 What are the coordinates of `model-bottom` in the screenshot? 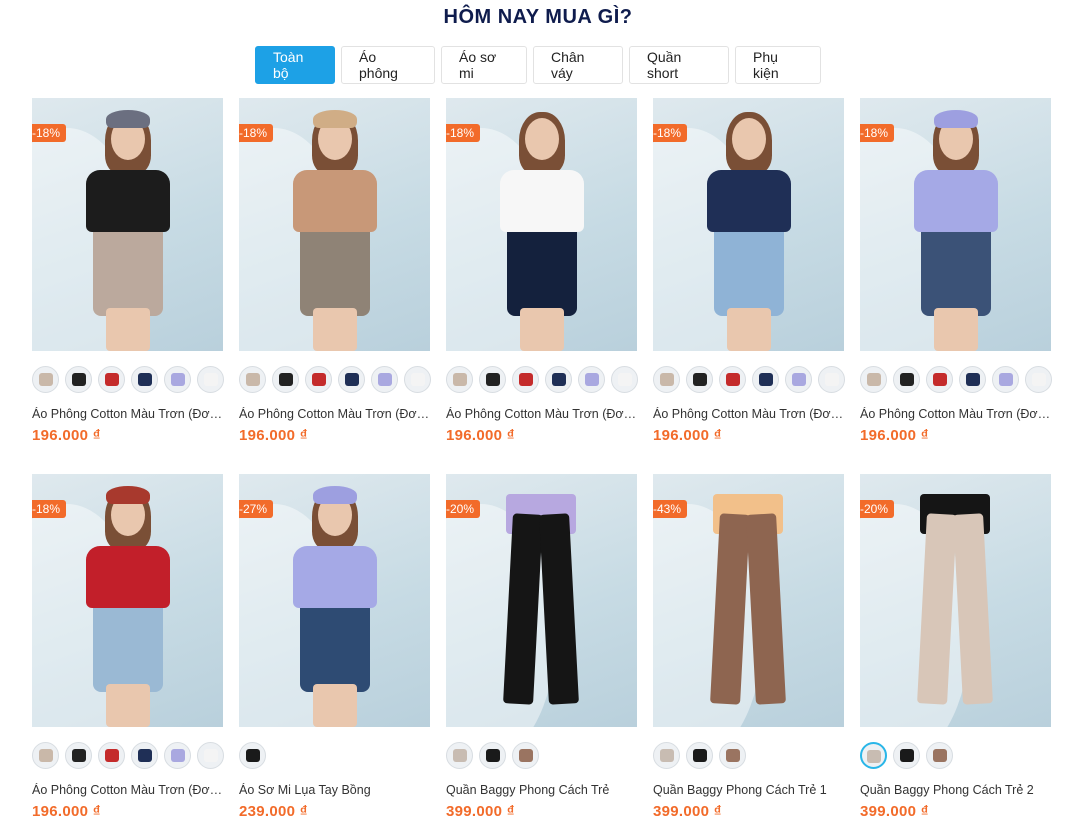 It's located at (955, 271).